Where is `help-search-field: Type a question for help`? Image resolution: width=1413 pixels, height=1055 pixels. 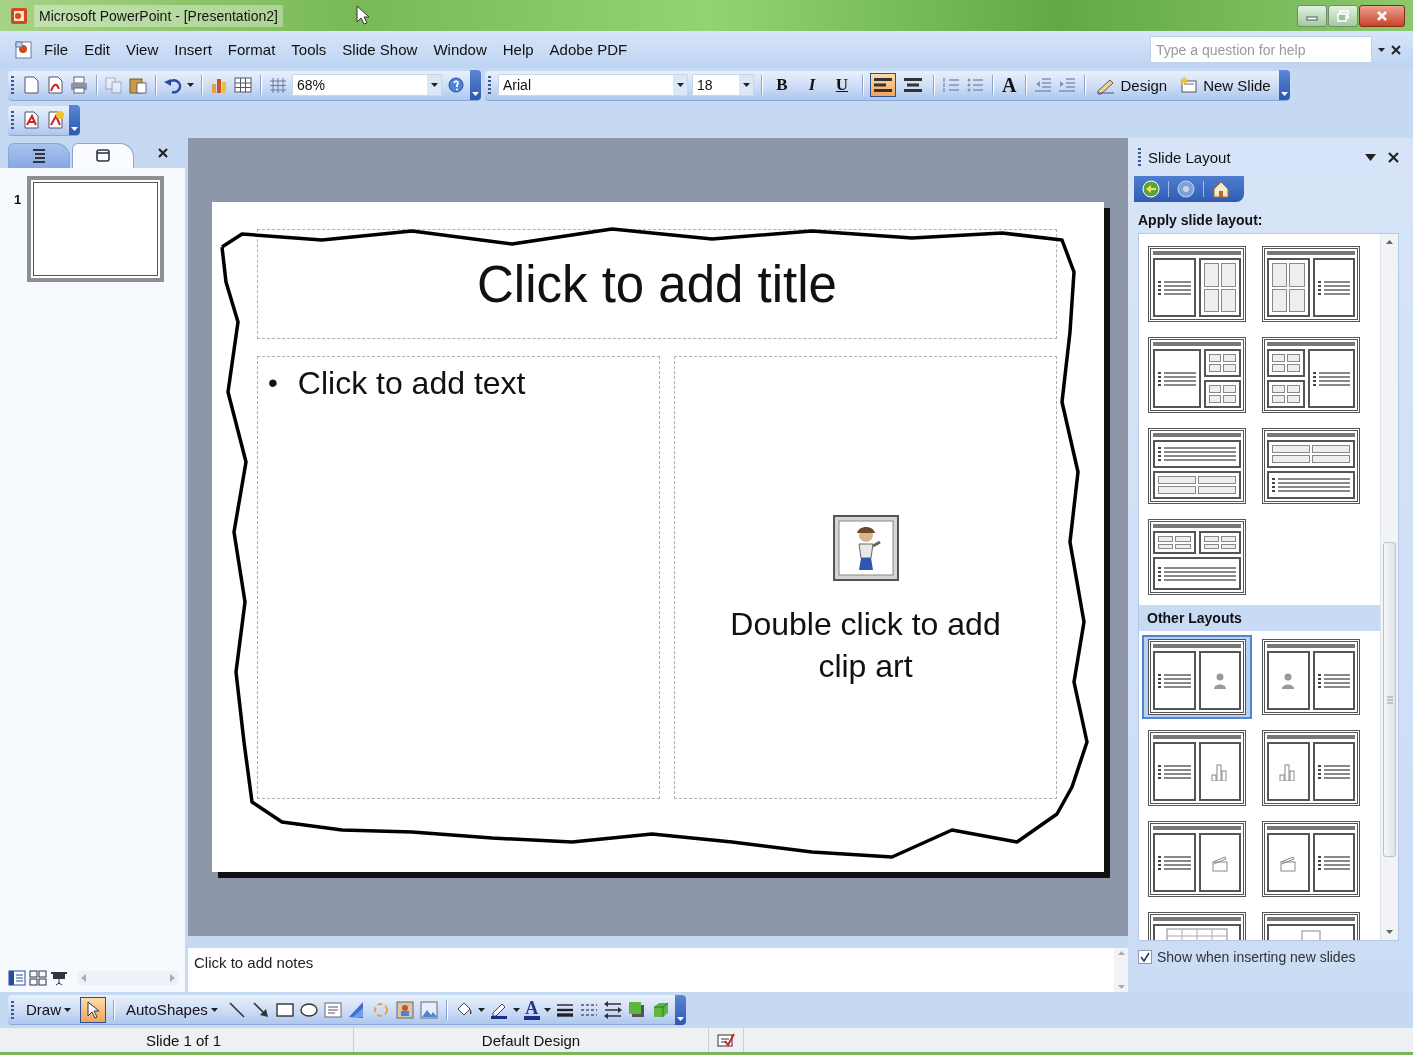
help-search-field: Type a question for help is located at coordinates (1261, 49).